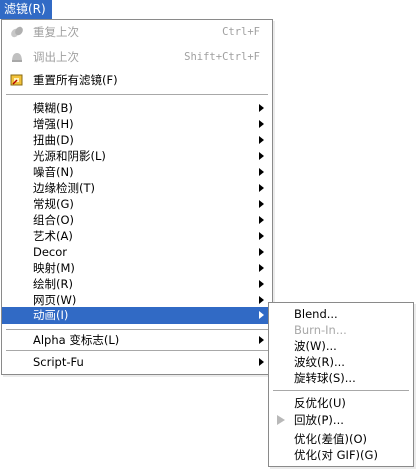 The height and width of the screenshot is (472, 418). What do you see at coordinates (137, 80) in the screenshot?
I see `menu-item-reset-all: 重置所有滤镜(F)` at bounding box center [137, 80].